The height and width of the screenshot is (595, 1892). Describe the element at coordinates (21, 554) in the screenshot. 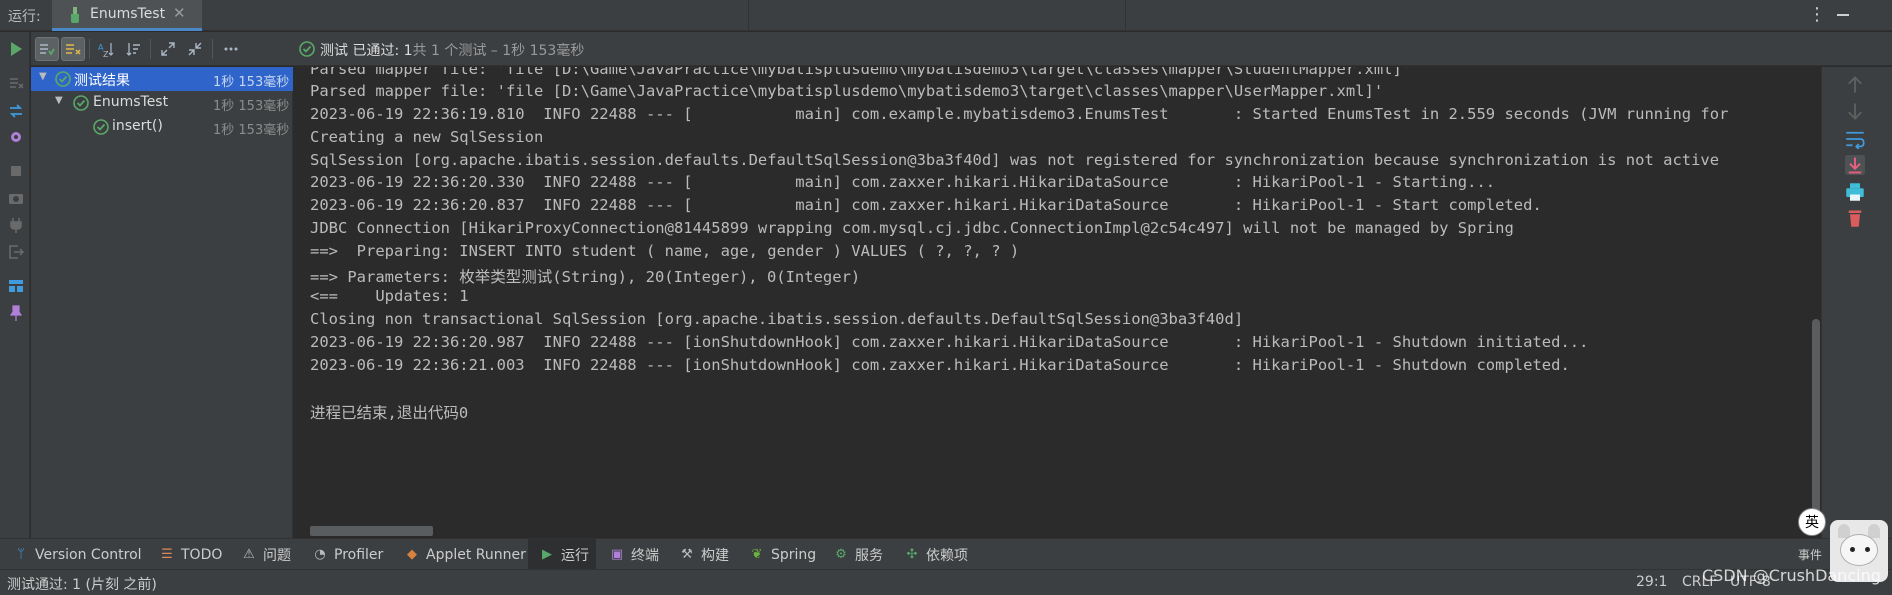

I see `version-control-icon: ᛘ` at that location.